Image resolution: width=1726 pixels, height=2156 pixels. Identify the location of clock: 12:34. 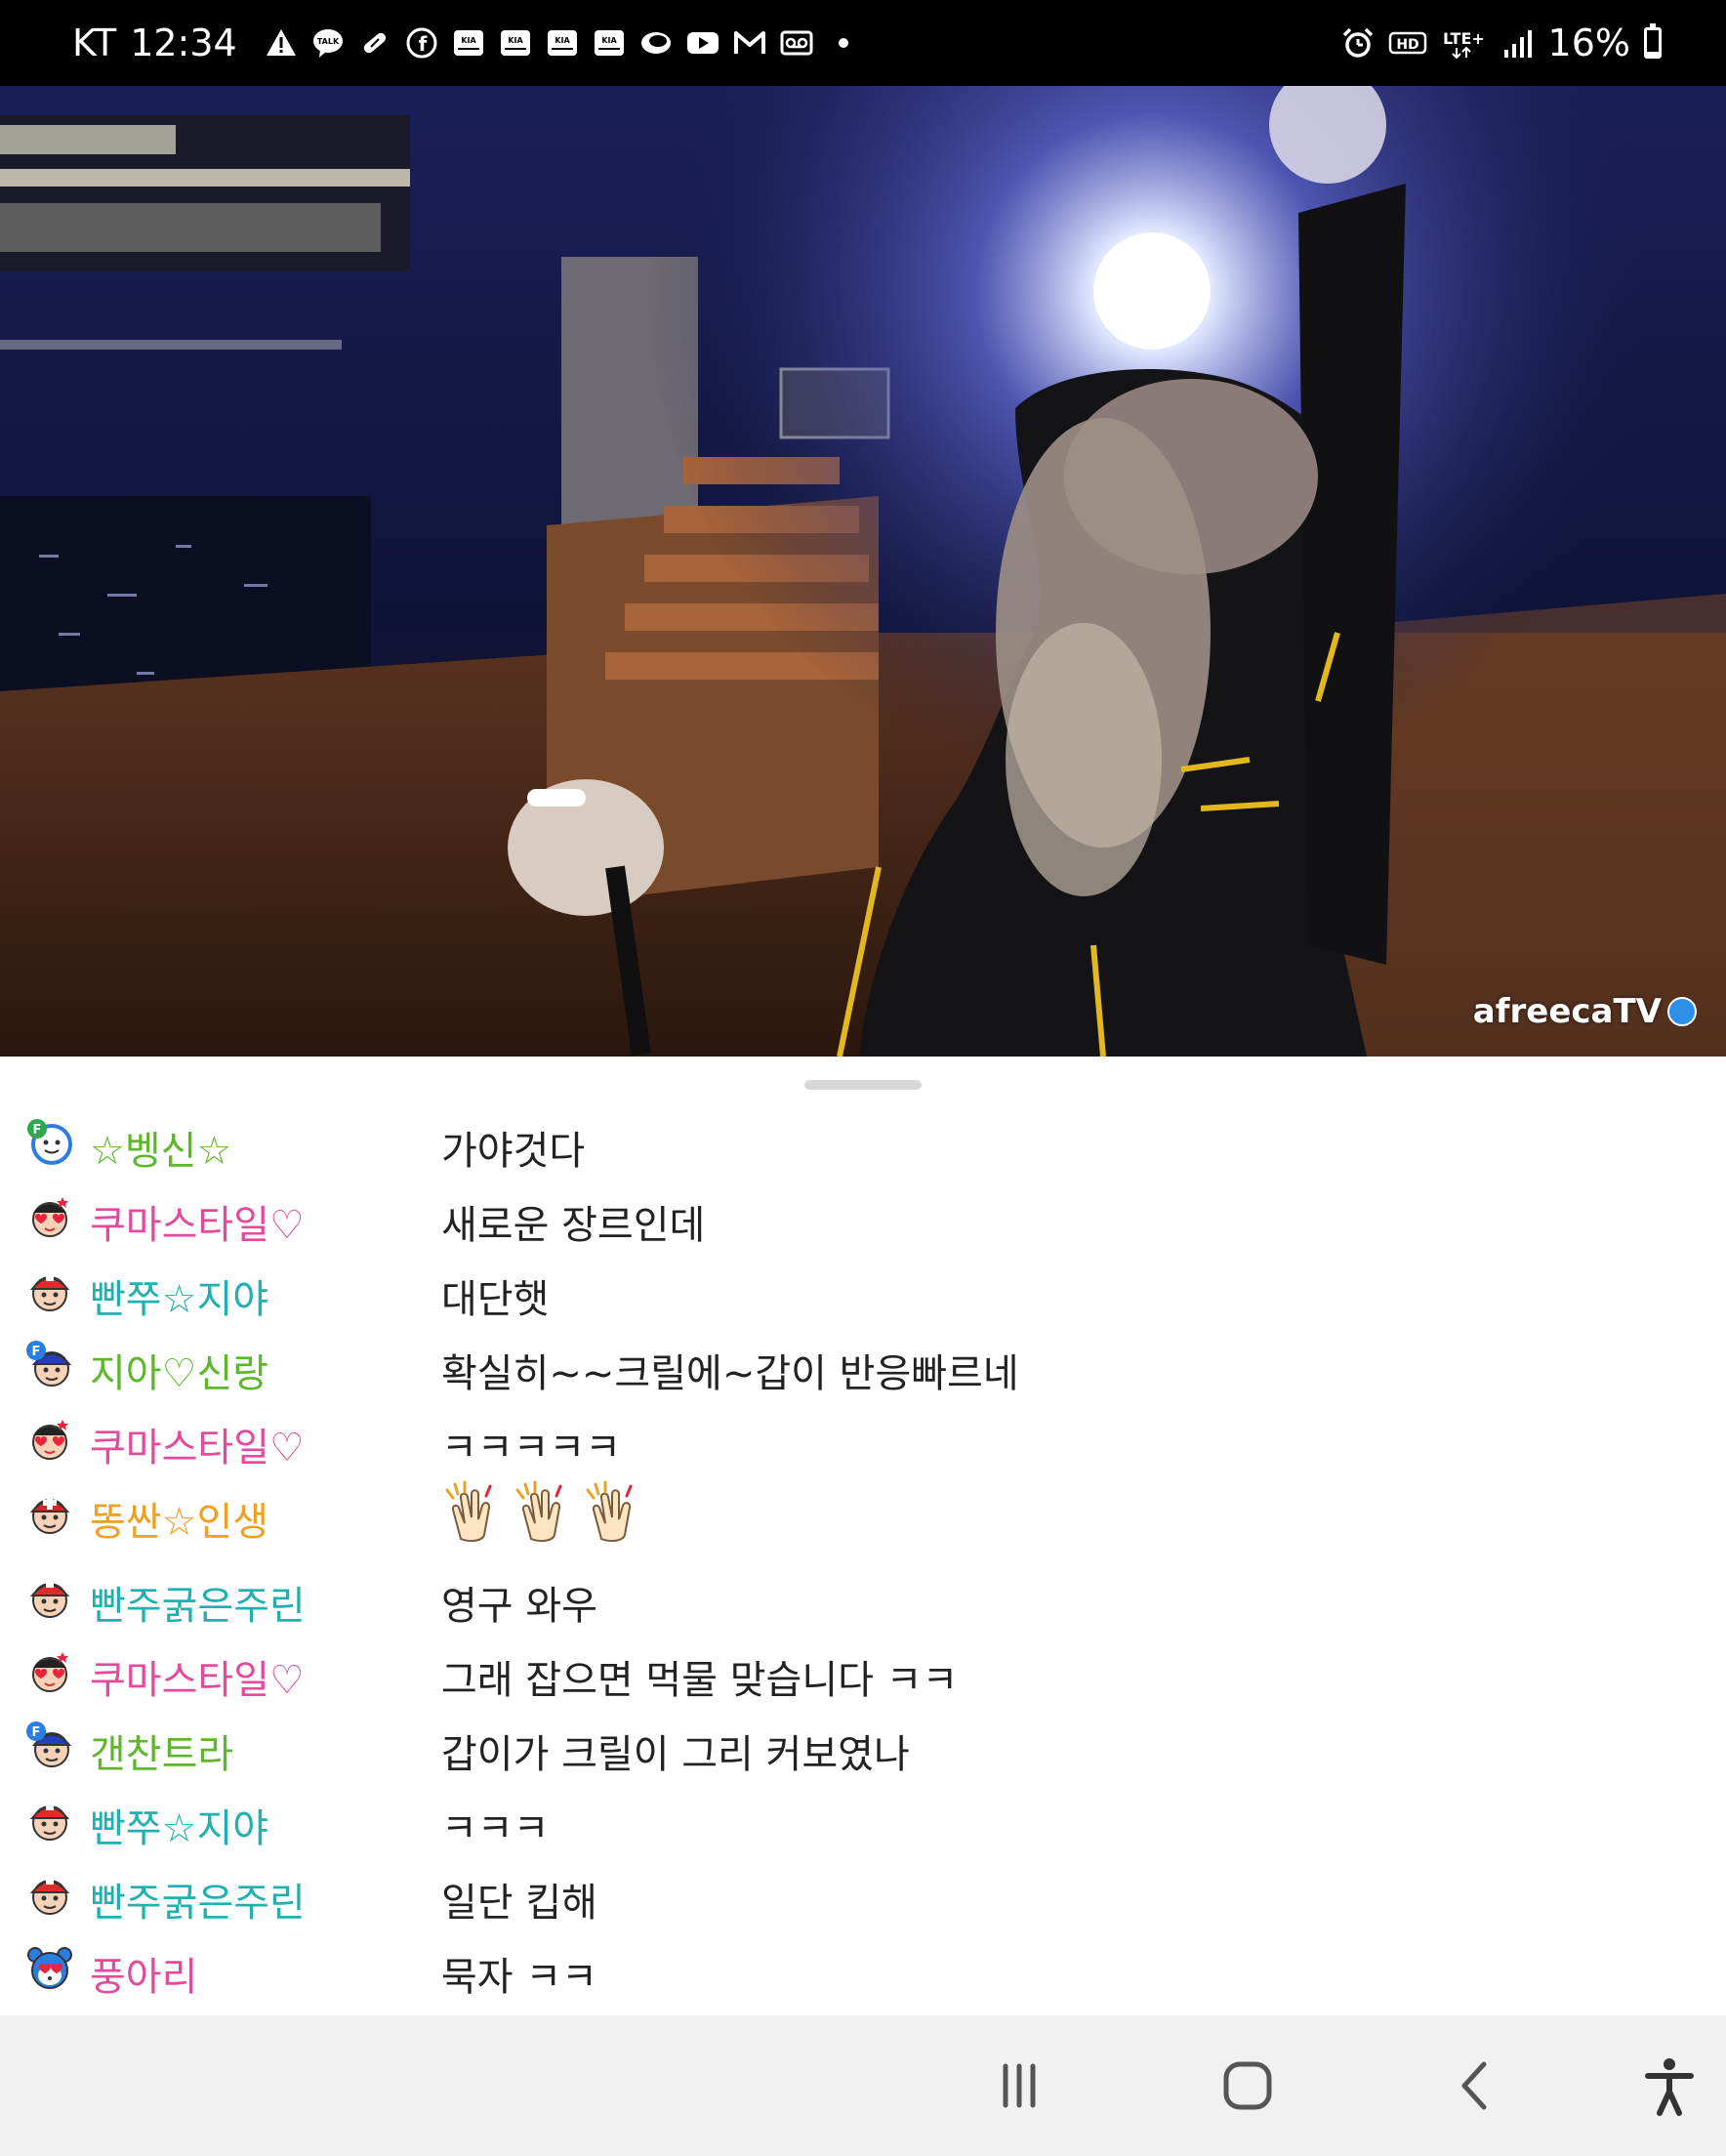
(183, 43).